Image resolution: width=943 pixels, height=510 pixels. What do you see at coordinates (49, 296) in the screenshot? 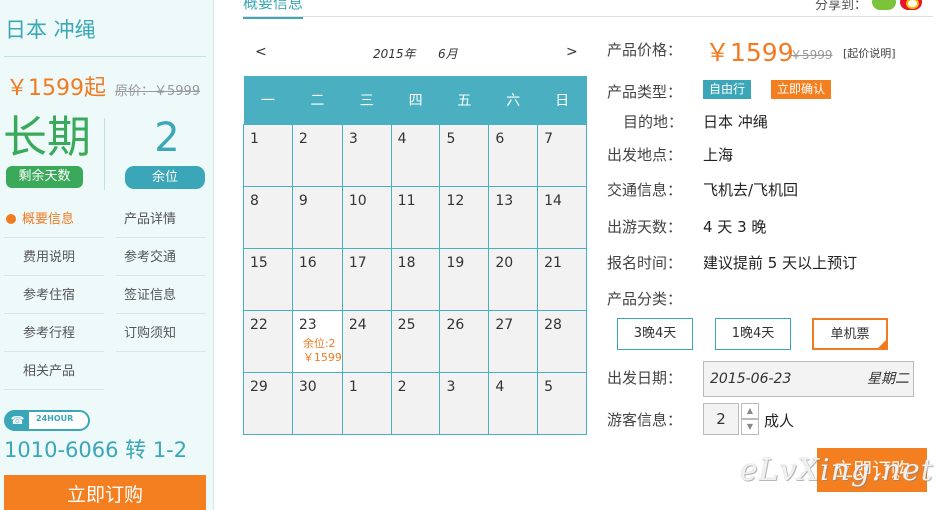
I see `nav-item-hotel: 参考住宿` at bounding box center [49, 296].